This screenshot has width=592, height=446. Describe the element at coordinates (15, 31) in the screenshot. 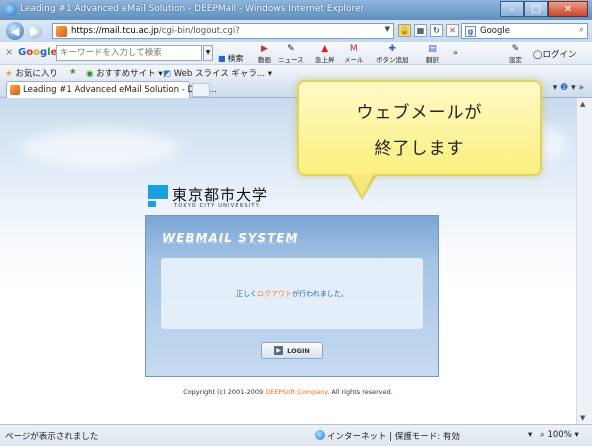

I see `back-button: ◀` at that location.